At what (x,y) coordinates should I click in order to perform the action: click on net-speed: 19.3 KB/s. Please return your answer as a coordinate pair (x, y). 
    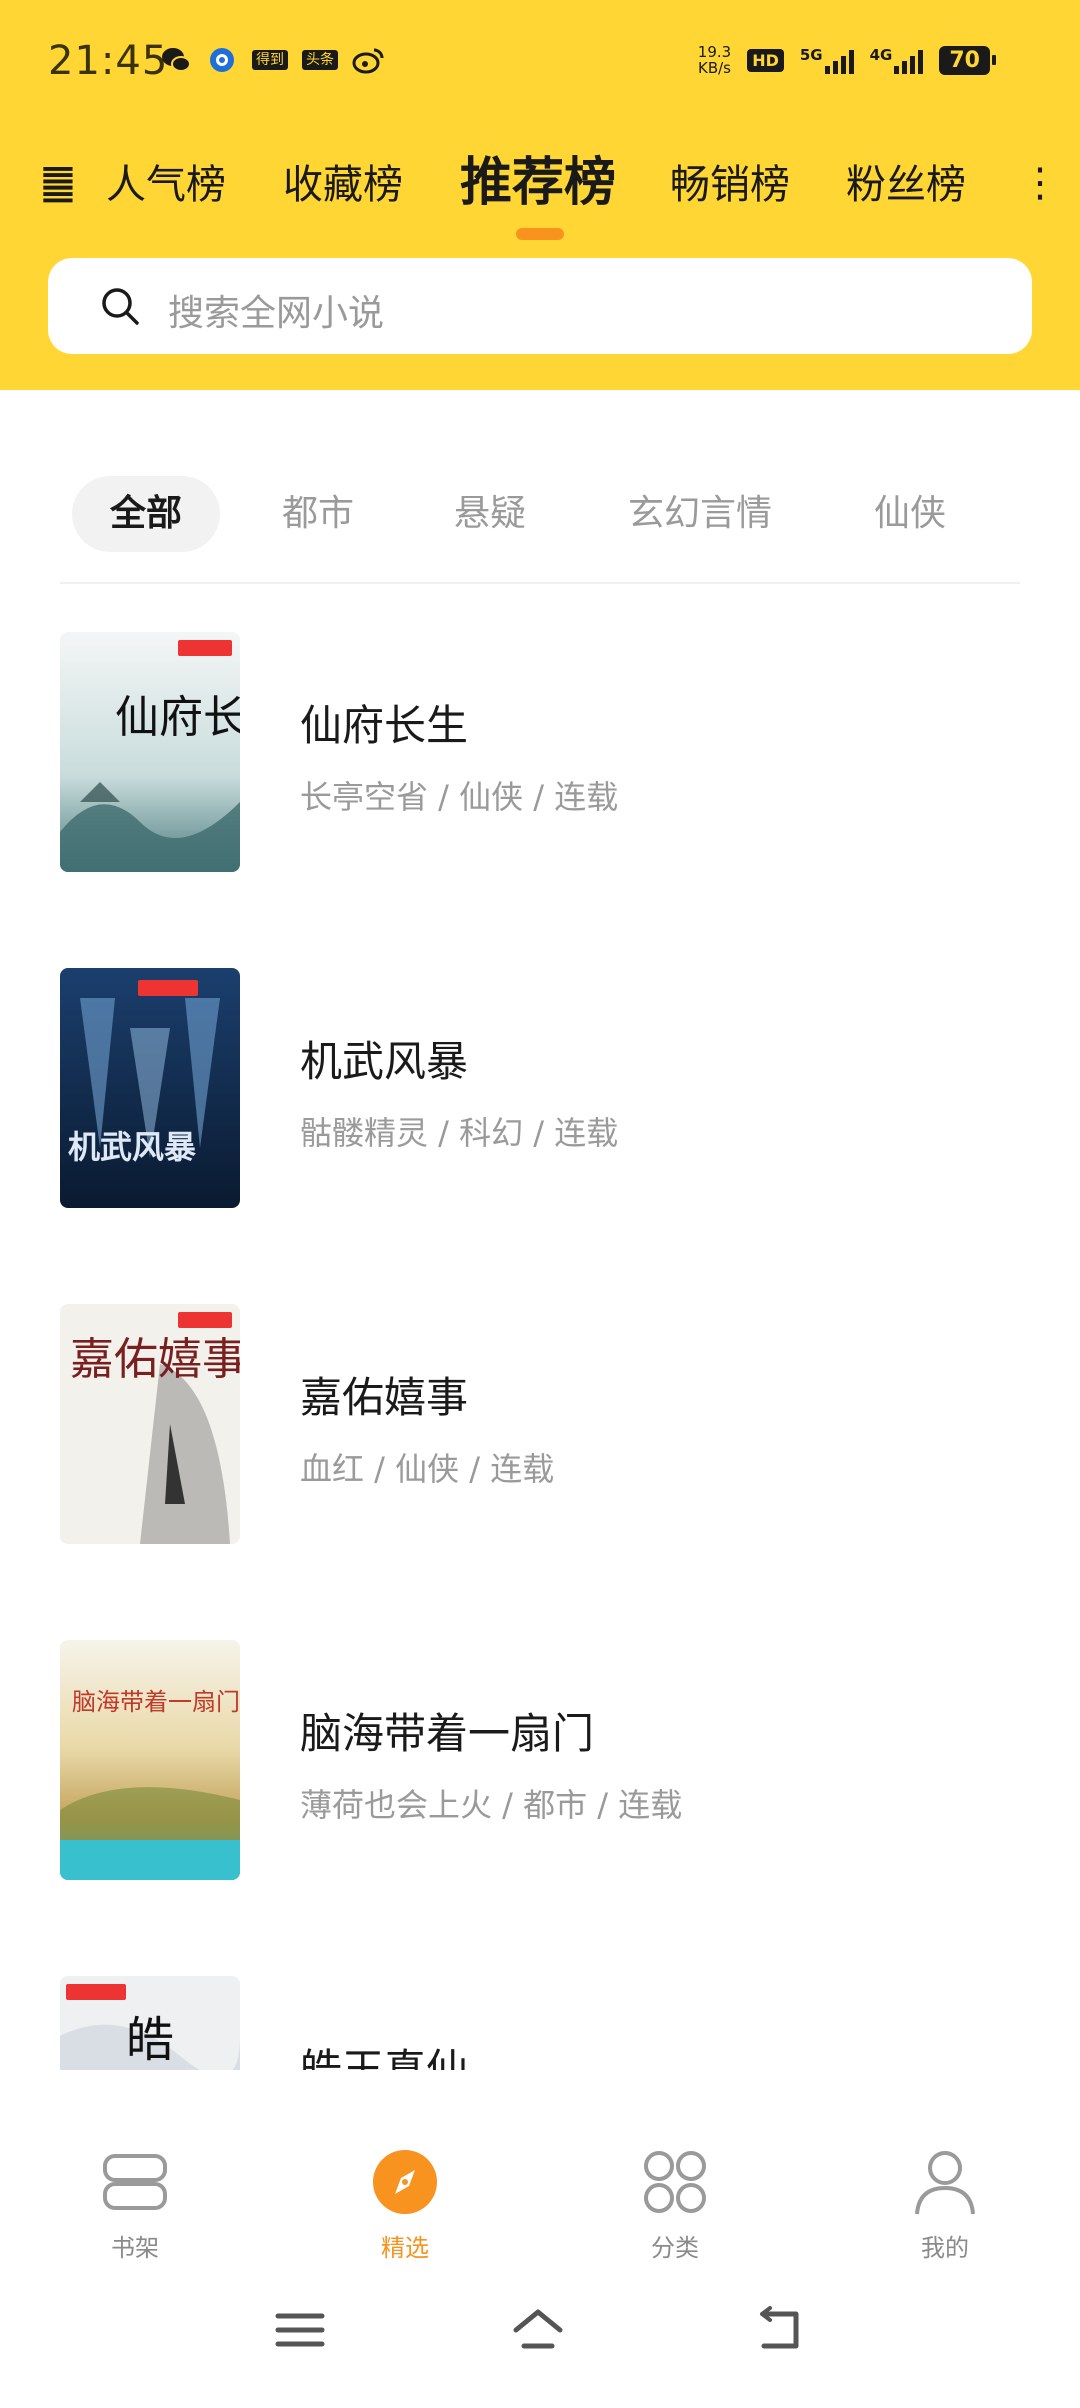
    Looking at the image, I should click on (714, 60).